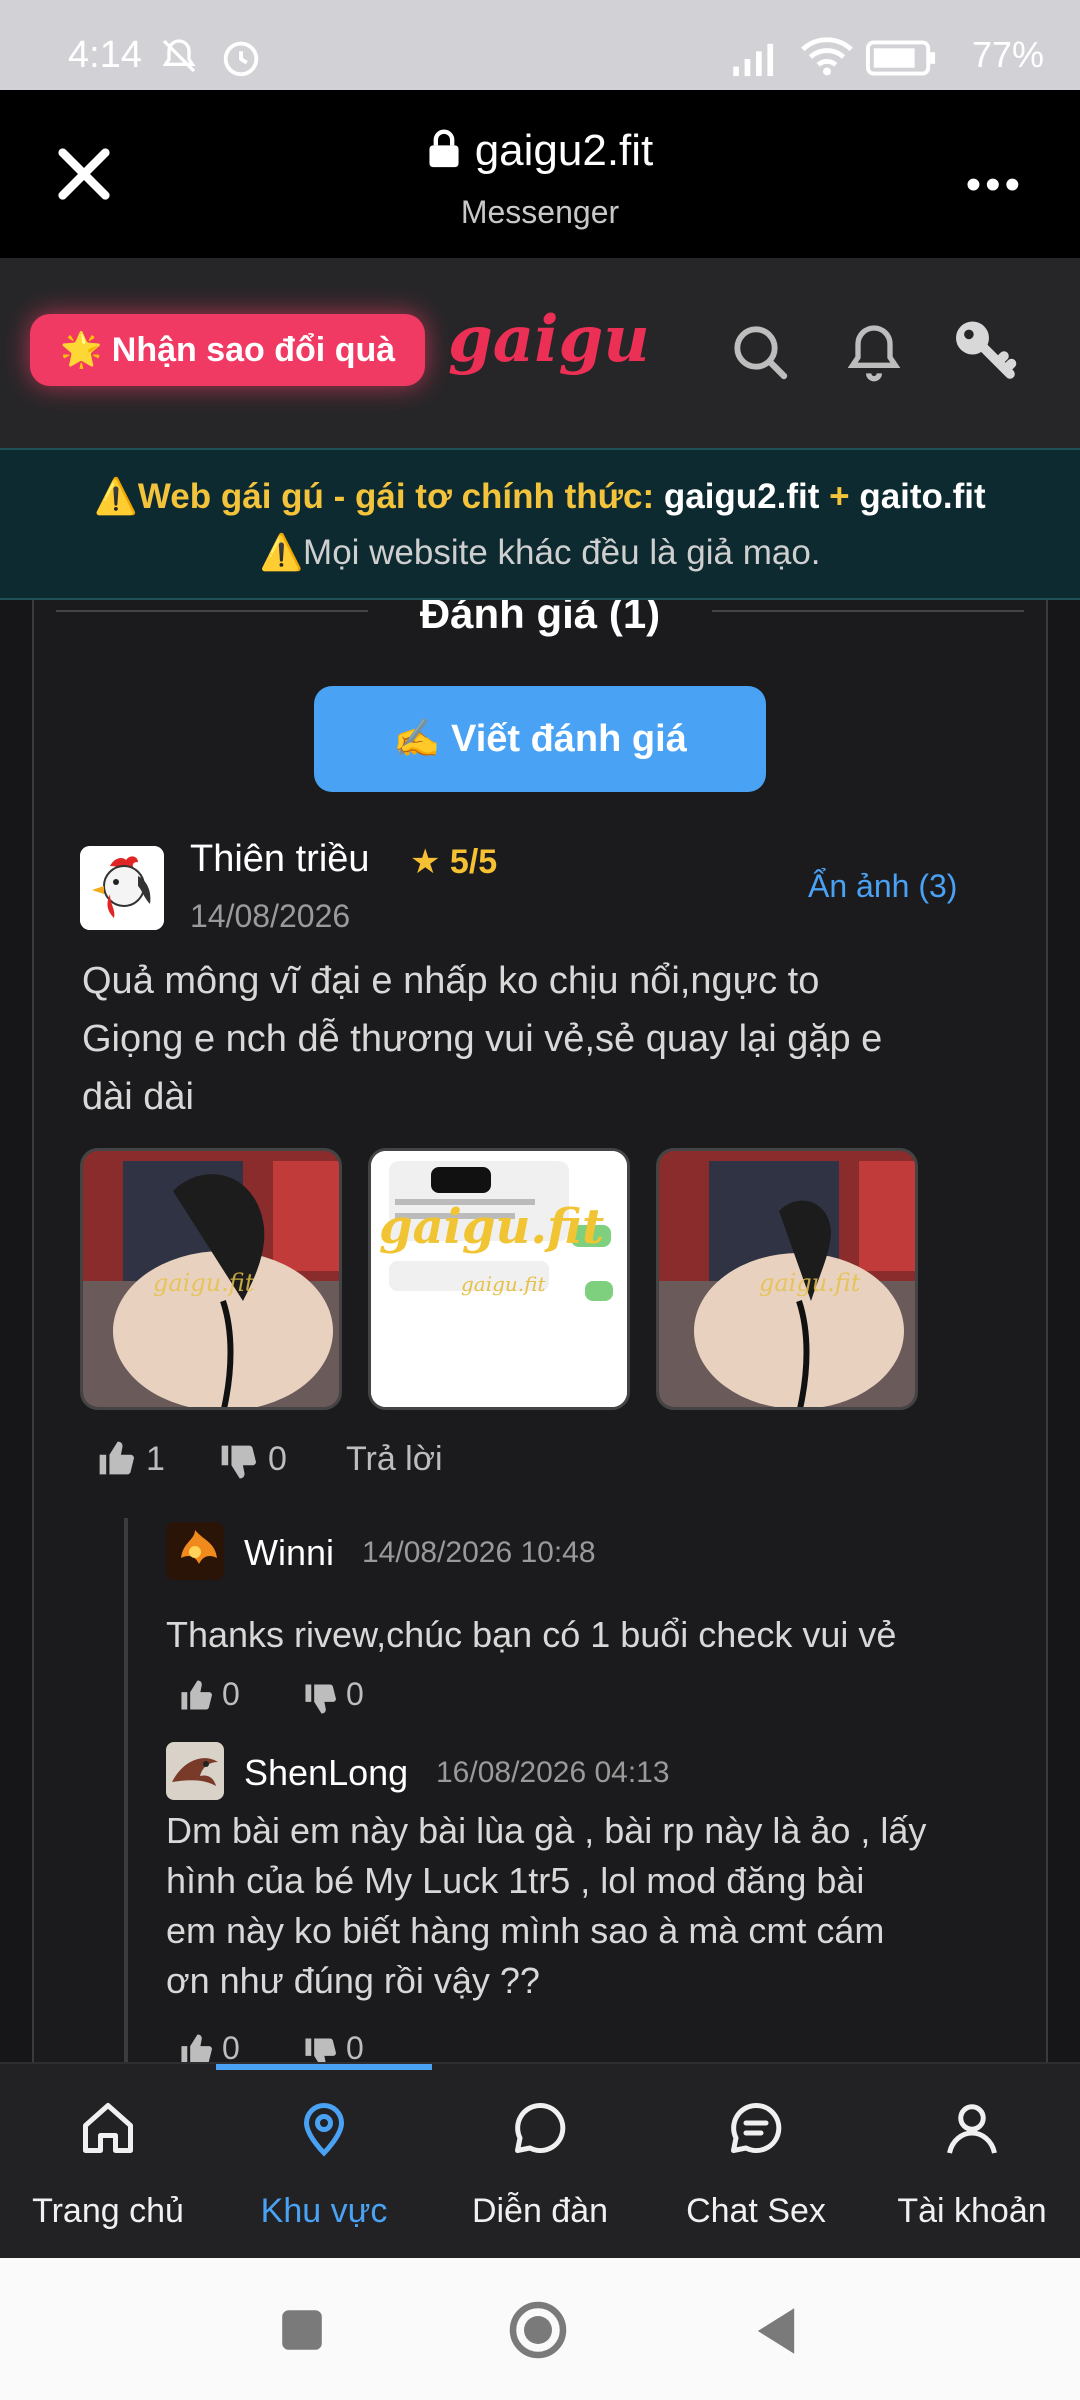 This screenshot has height=2400, width=1080. I want to click on official-site-1: gaigu2.fit, so click(742, 496).